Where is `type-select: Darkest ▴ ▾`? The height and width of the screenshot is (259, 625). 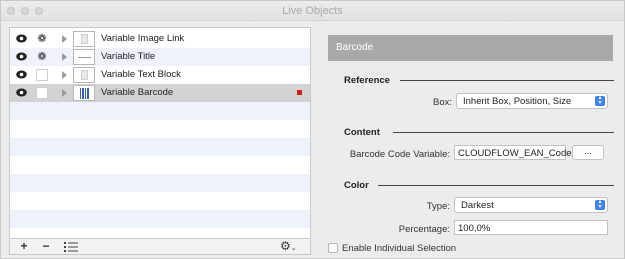
type-select: Darkest ▴ ▾ is located at coordinates (531, 205).